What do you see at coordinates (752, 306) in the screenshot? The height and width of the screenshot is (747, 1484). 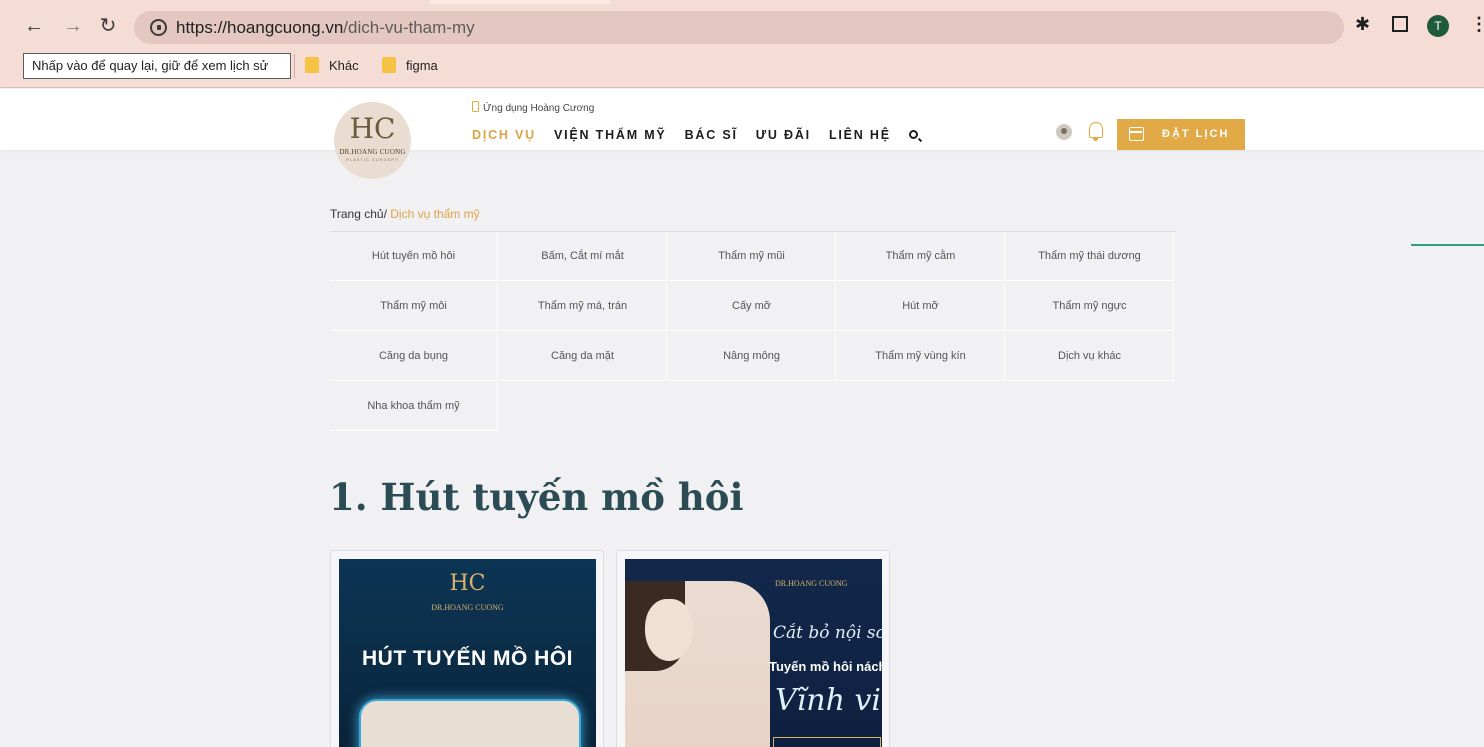 I see `service-item: Cấy mỡ` at bounding box center [752, 306].